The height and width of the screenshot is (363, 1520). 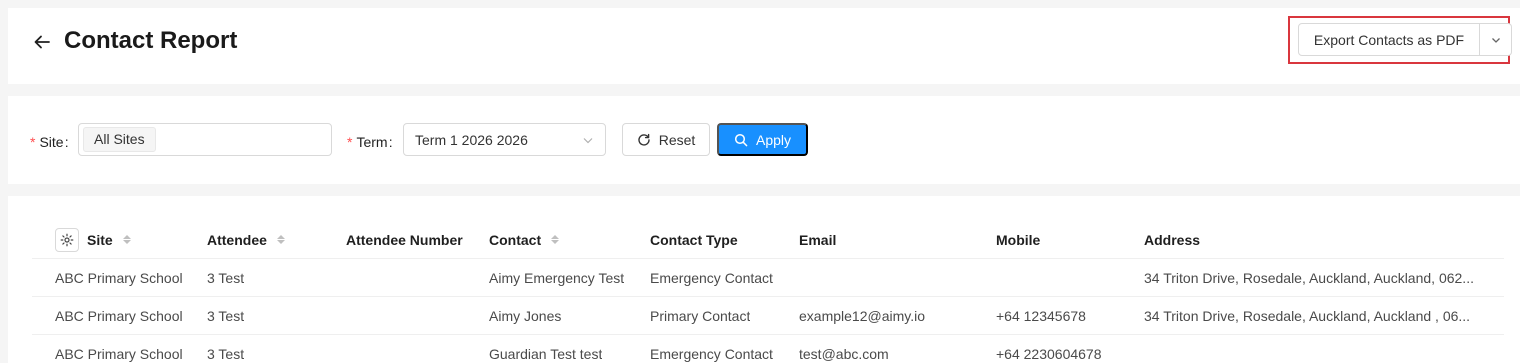 What do you see at coordinates (700, 316) in the screenshot?
I see `cell-contact-type: Primary Contact` at bounding box center [700, 316].